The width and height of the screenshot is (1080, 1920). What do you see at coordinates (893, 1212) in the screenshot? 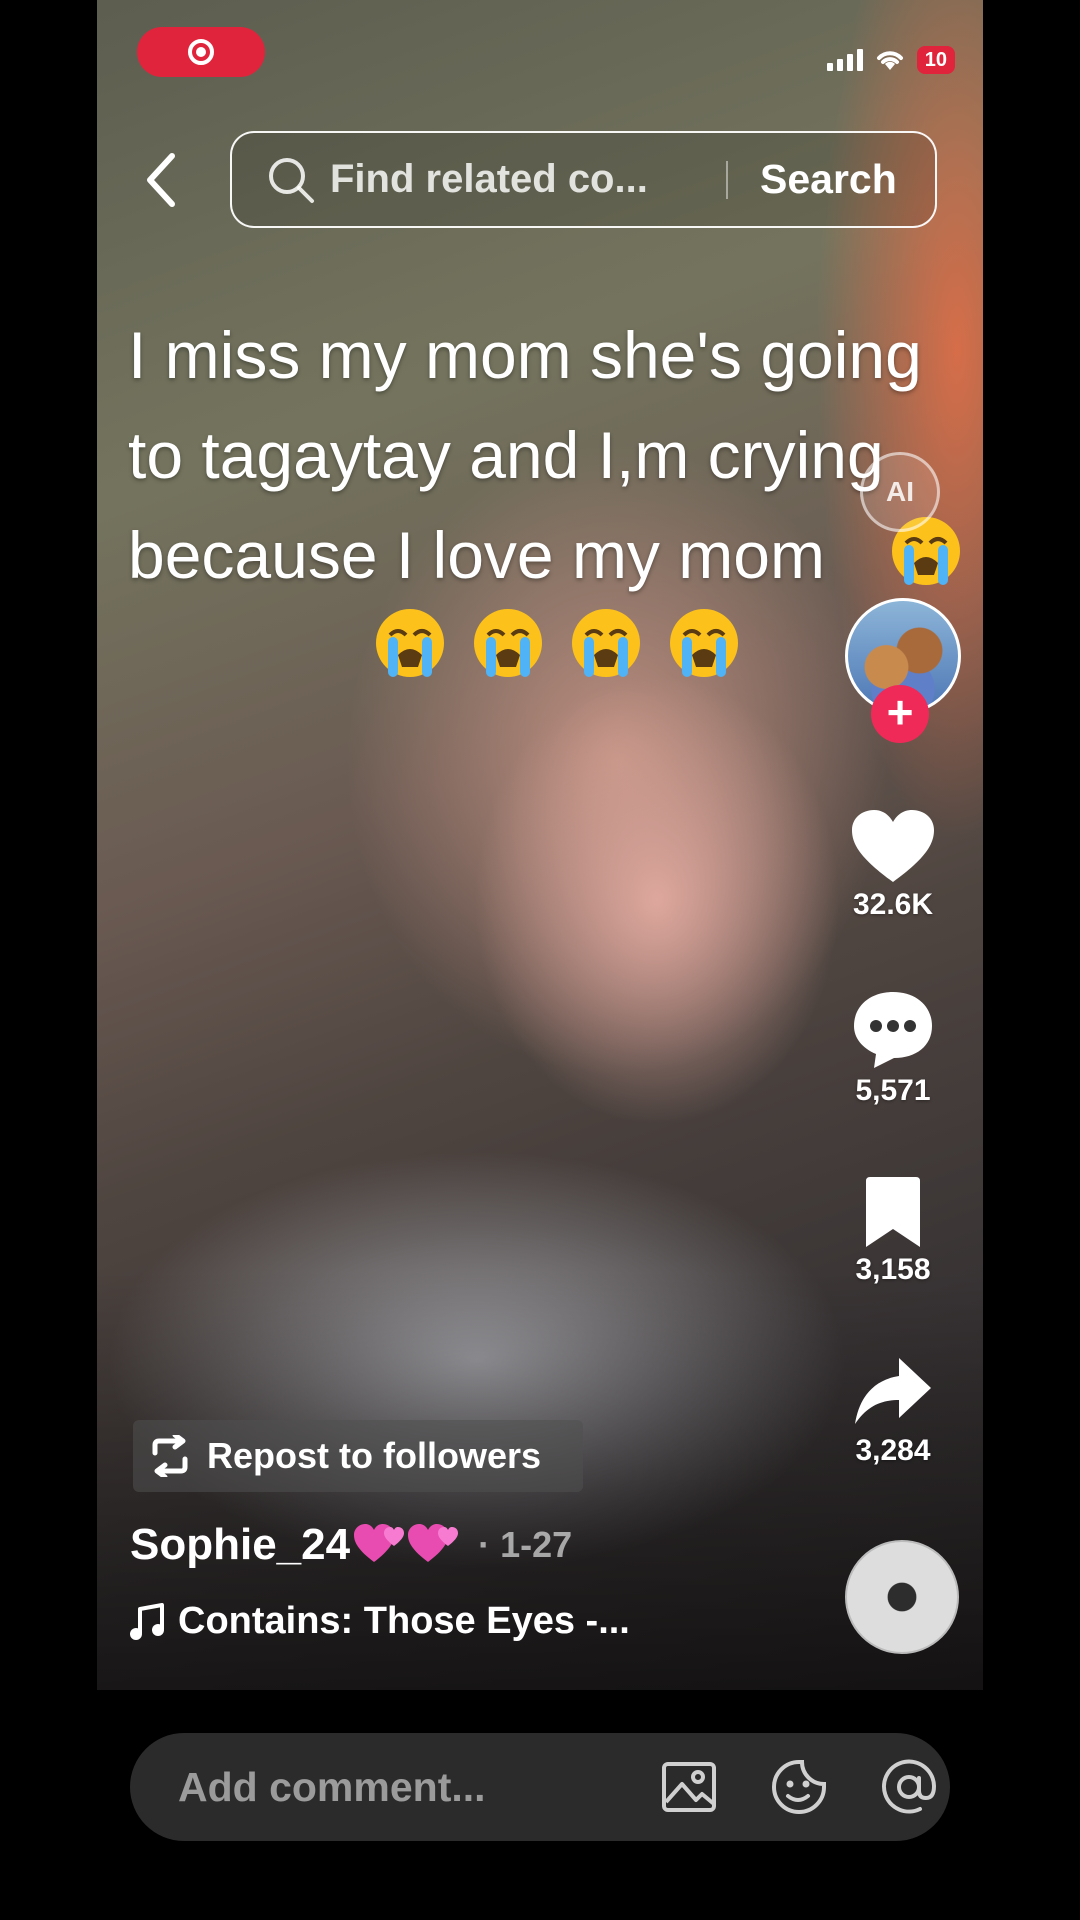
I see `bookmark-icon` at bounding box center [893, 1212].